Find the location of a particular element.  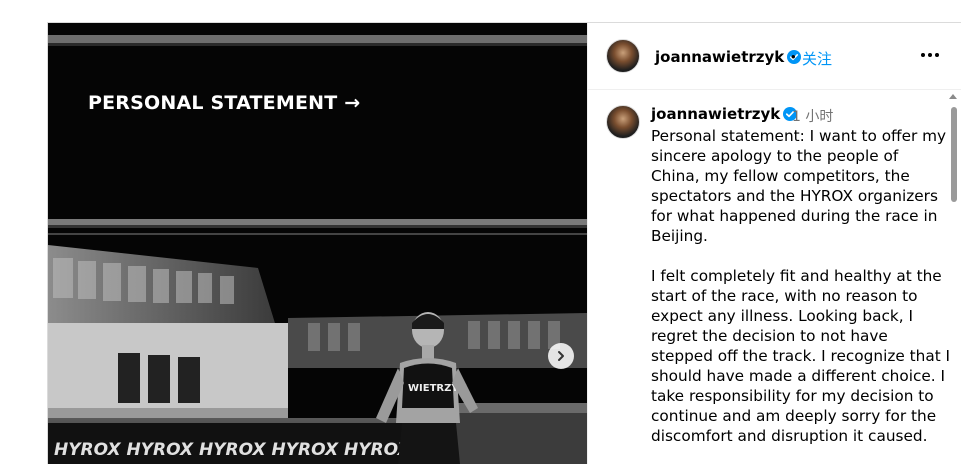

more-options-icon is located at coordinates (930, 55).